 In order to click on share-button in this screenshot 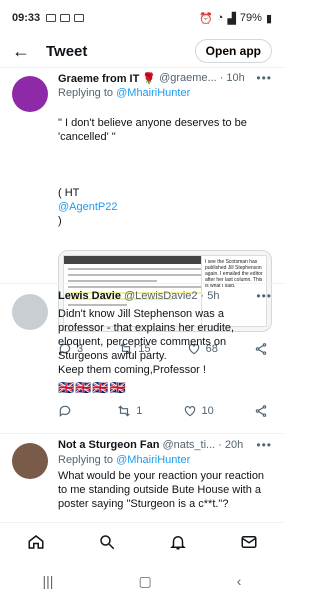, I will do `click(261, 411)`.